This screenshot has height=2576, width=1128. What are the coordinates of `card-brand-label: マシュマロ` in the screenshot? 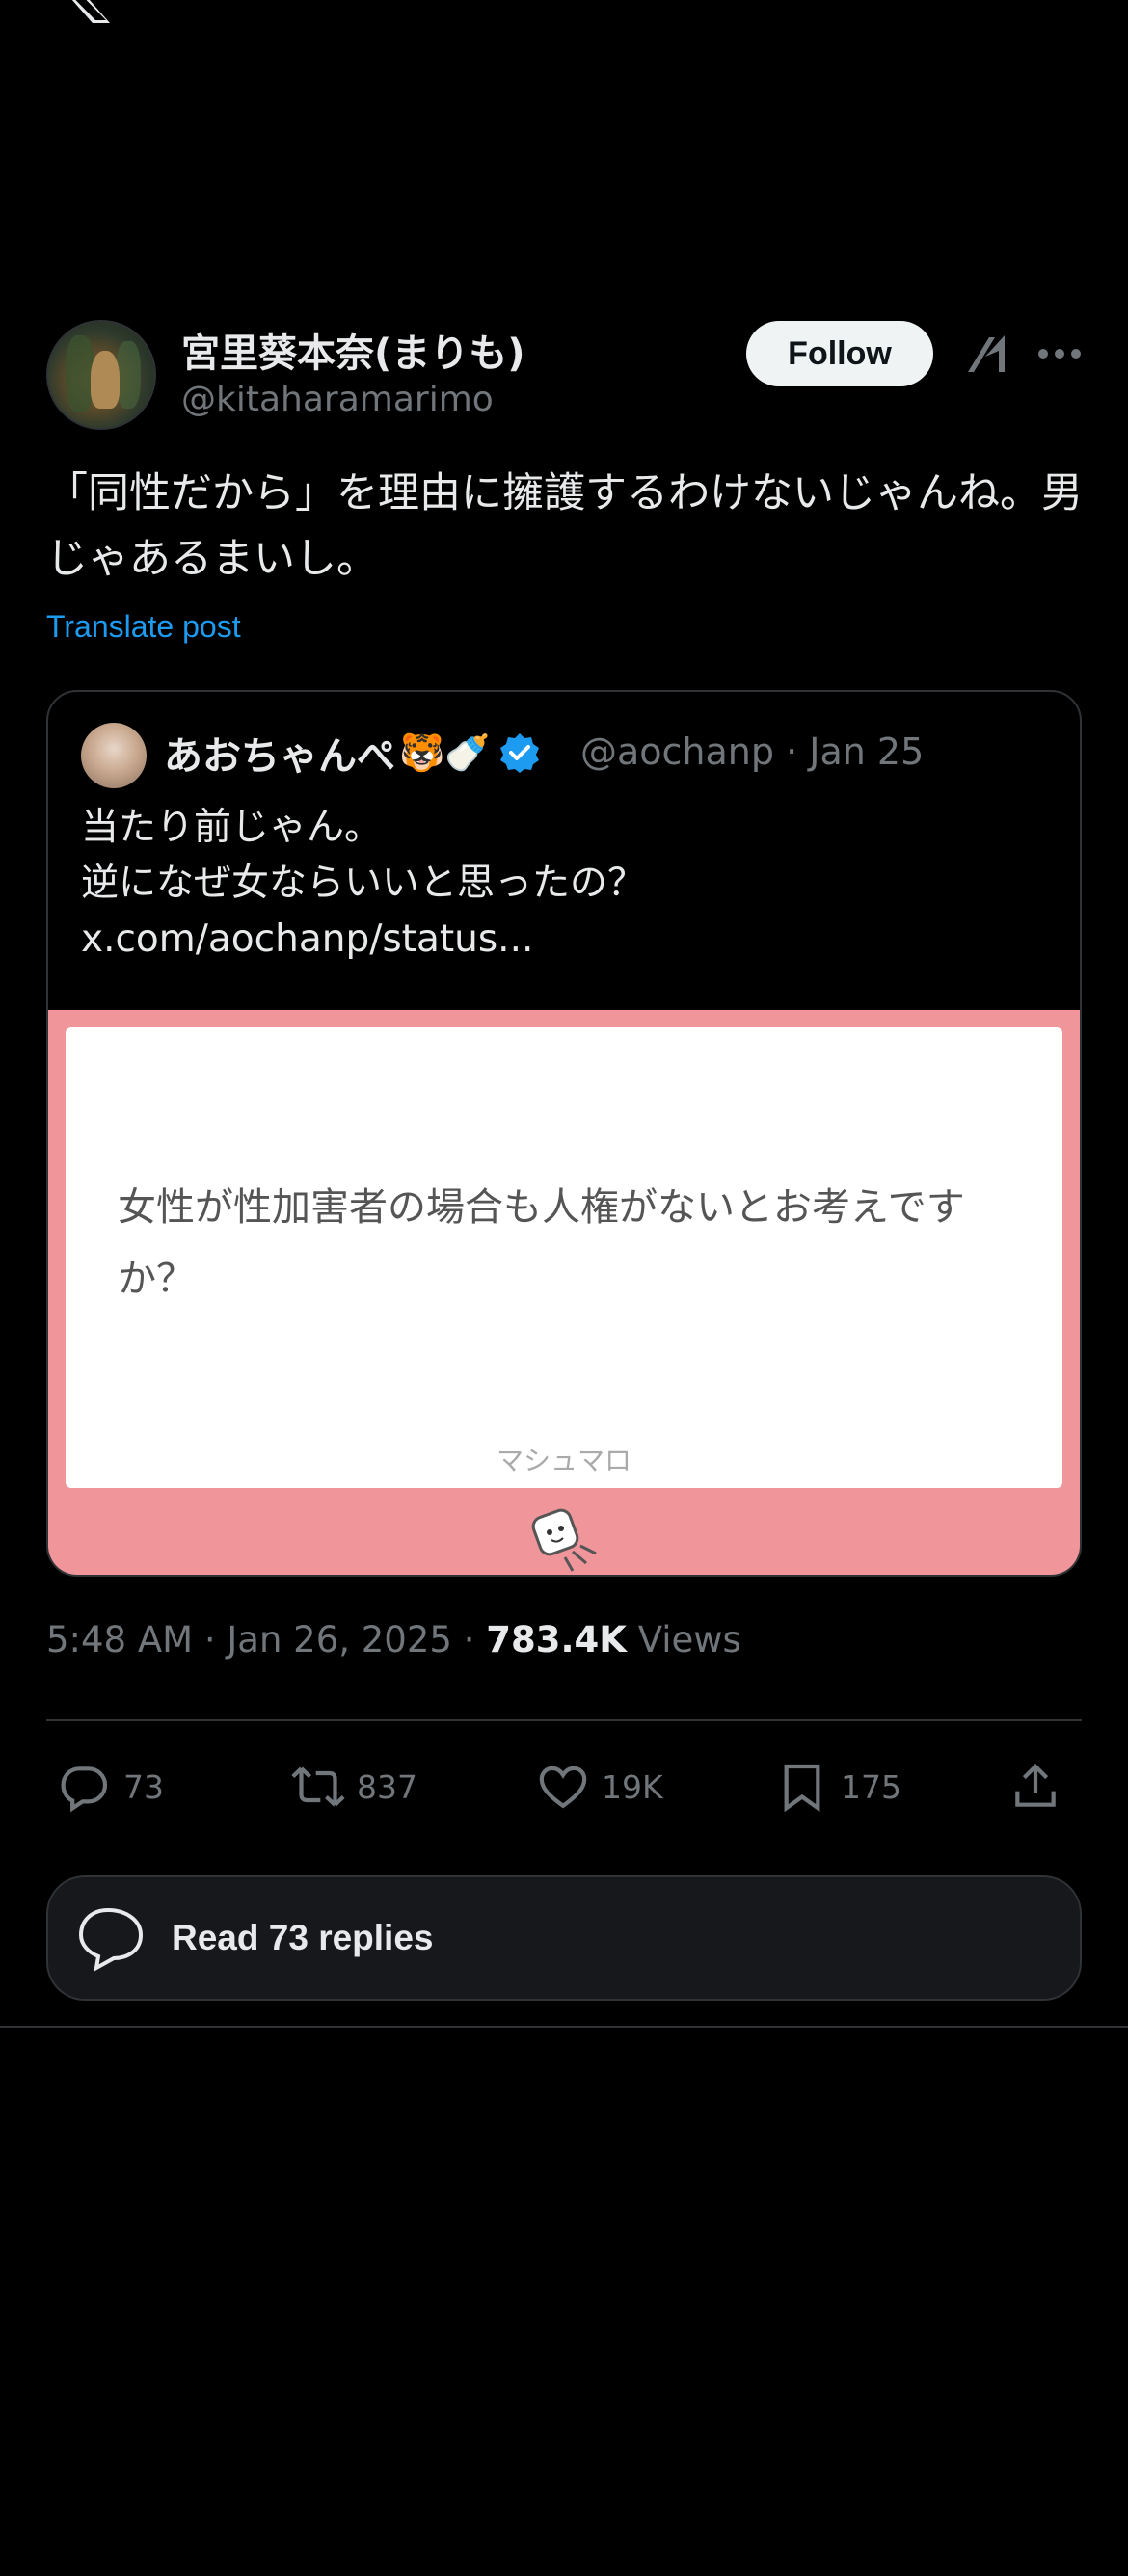 It's located at (563, 1460).